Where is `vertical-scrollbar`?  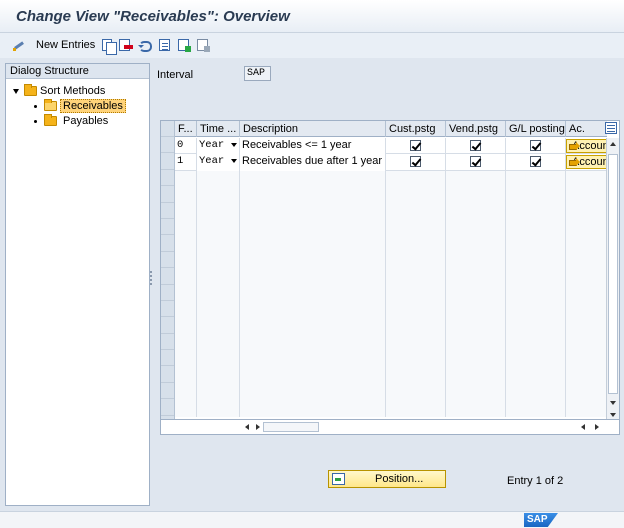
vertical-scrollbar is located at coordinates (612, 278).